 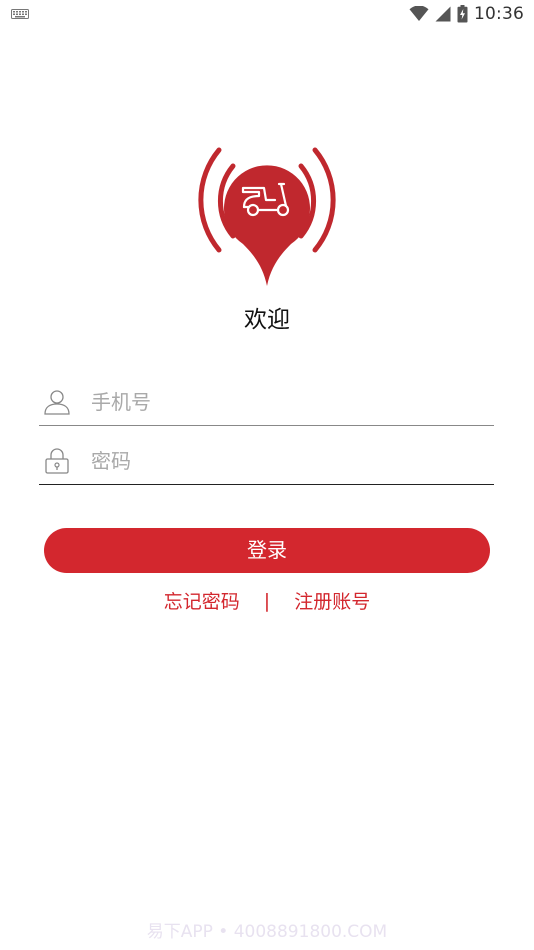 I want to click on phone-field, so click(x=266, y=402).